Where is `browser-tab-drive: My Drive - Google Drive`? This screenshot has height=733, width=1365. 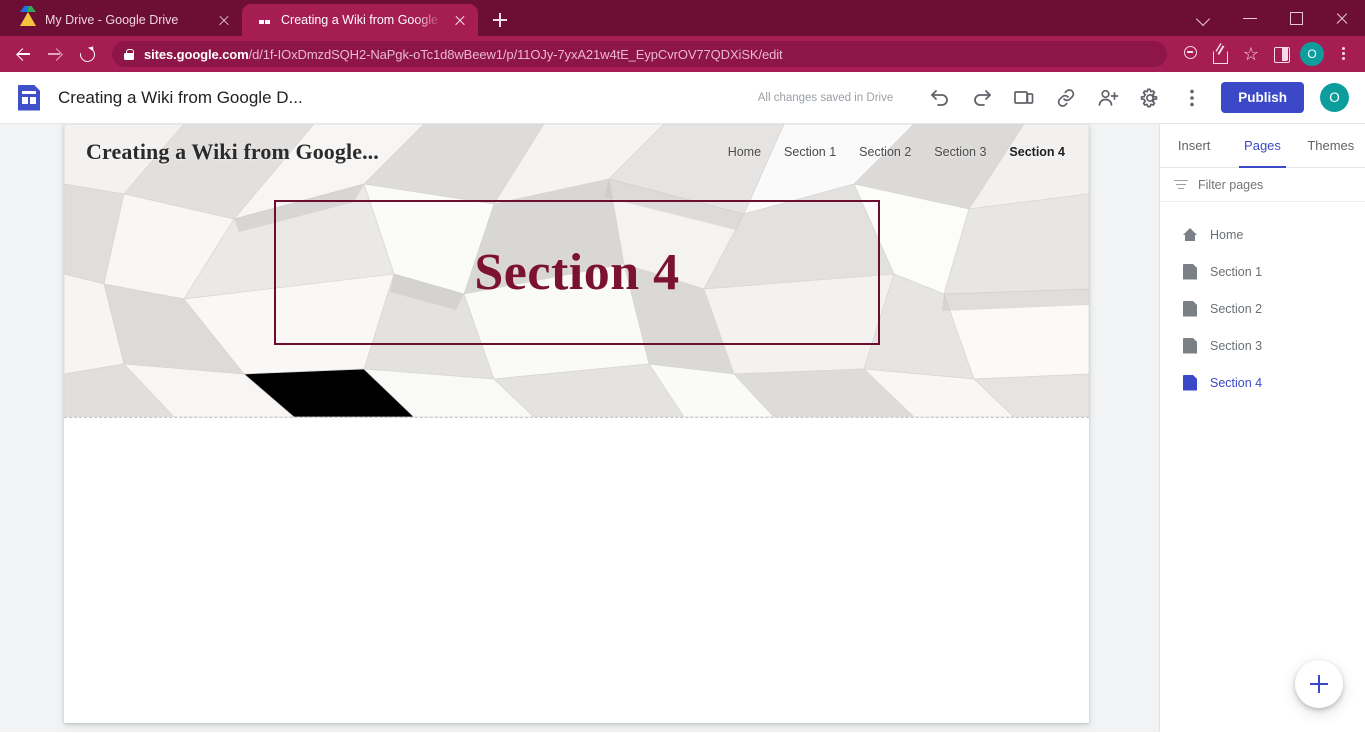
browser-tab-drive: My Drive - Google Drive is located at coordinates (124, 20).